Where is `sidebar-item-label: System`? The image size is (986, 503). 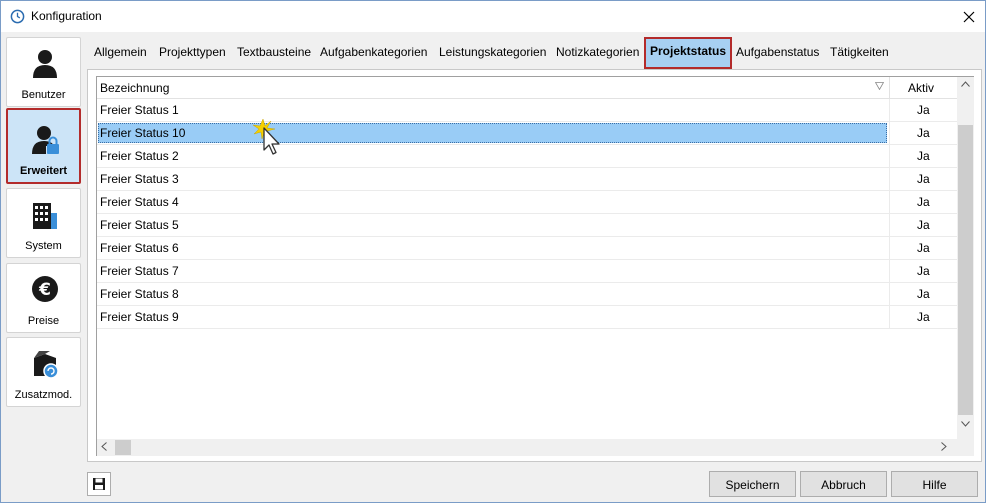
sidebar-item-label: System is located at coordinates (43, 246).